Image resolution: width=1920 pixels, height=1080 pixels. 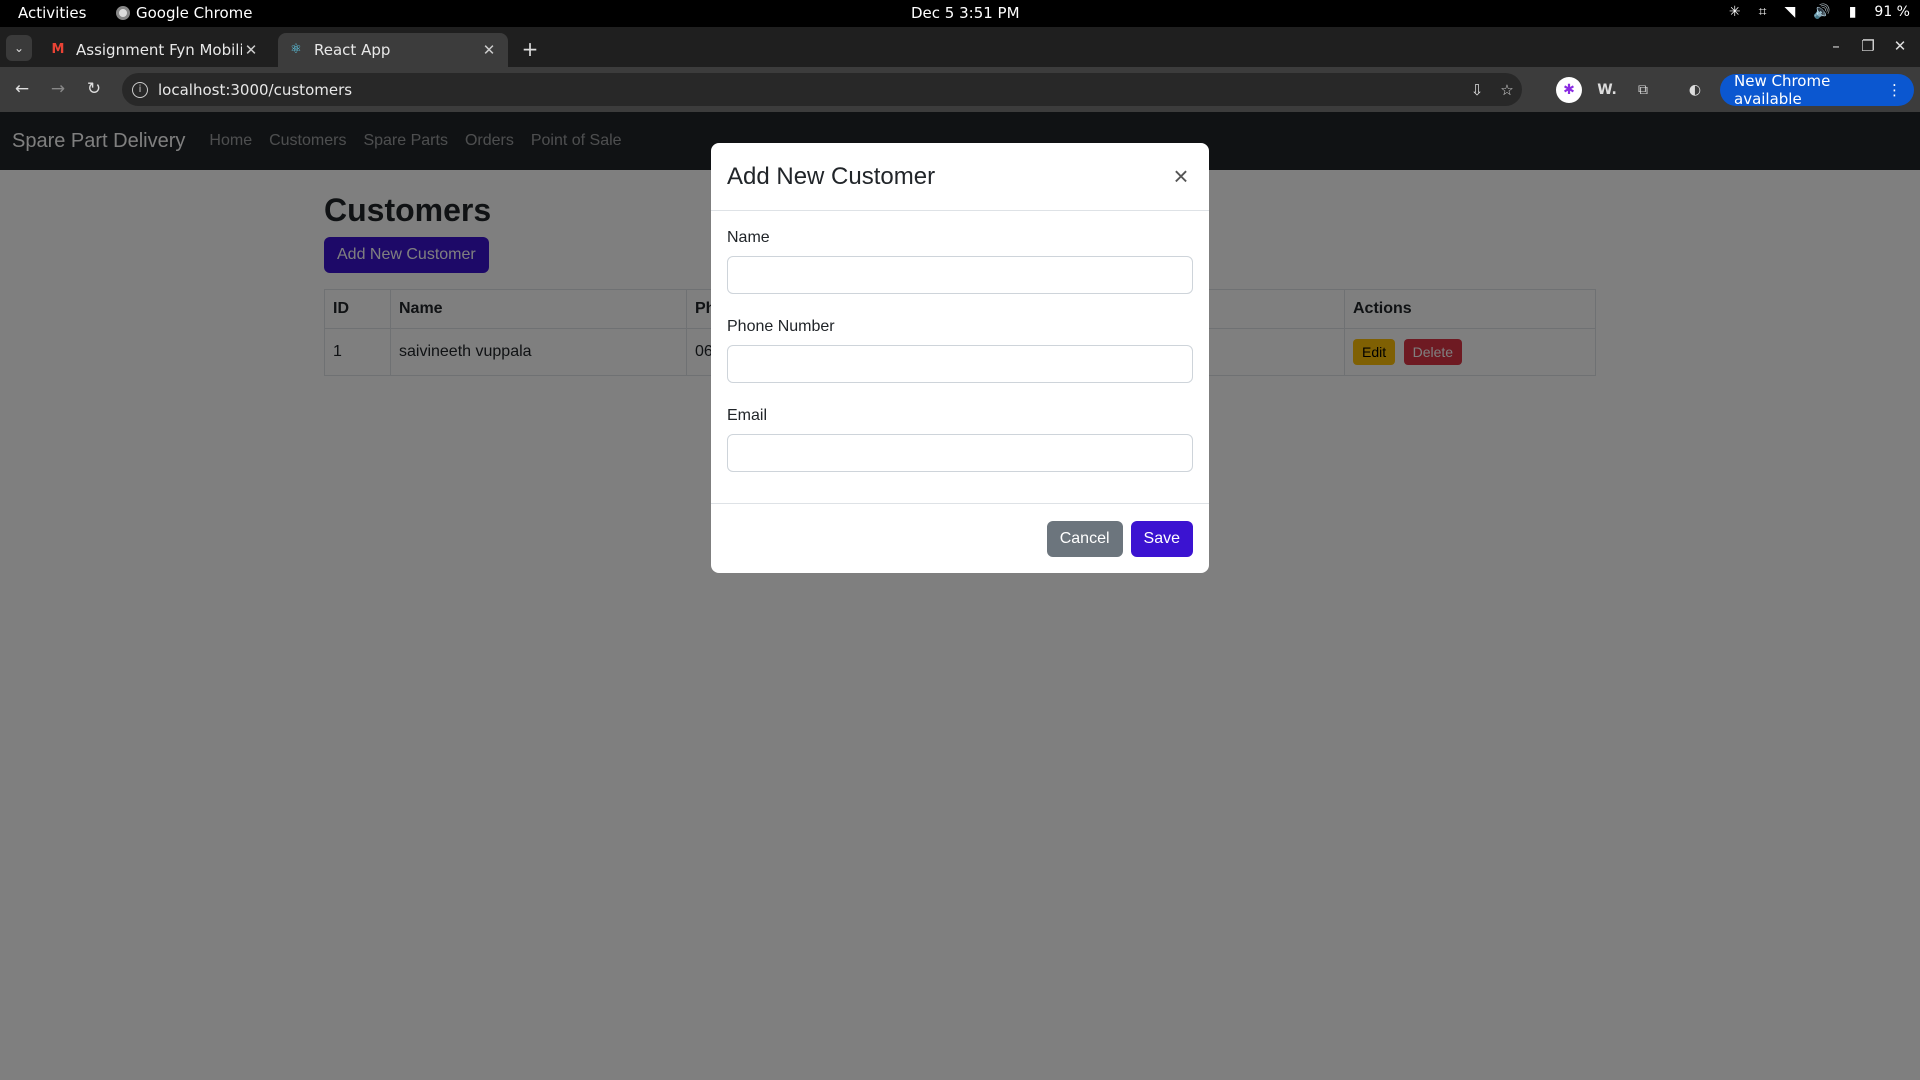 I want to click on wifi-icon: ◥, so click(x=1789, y=12).